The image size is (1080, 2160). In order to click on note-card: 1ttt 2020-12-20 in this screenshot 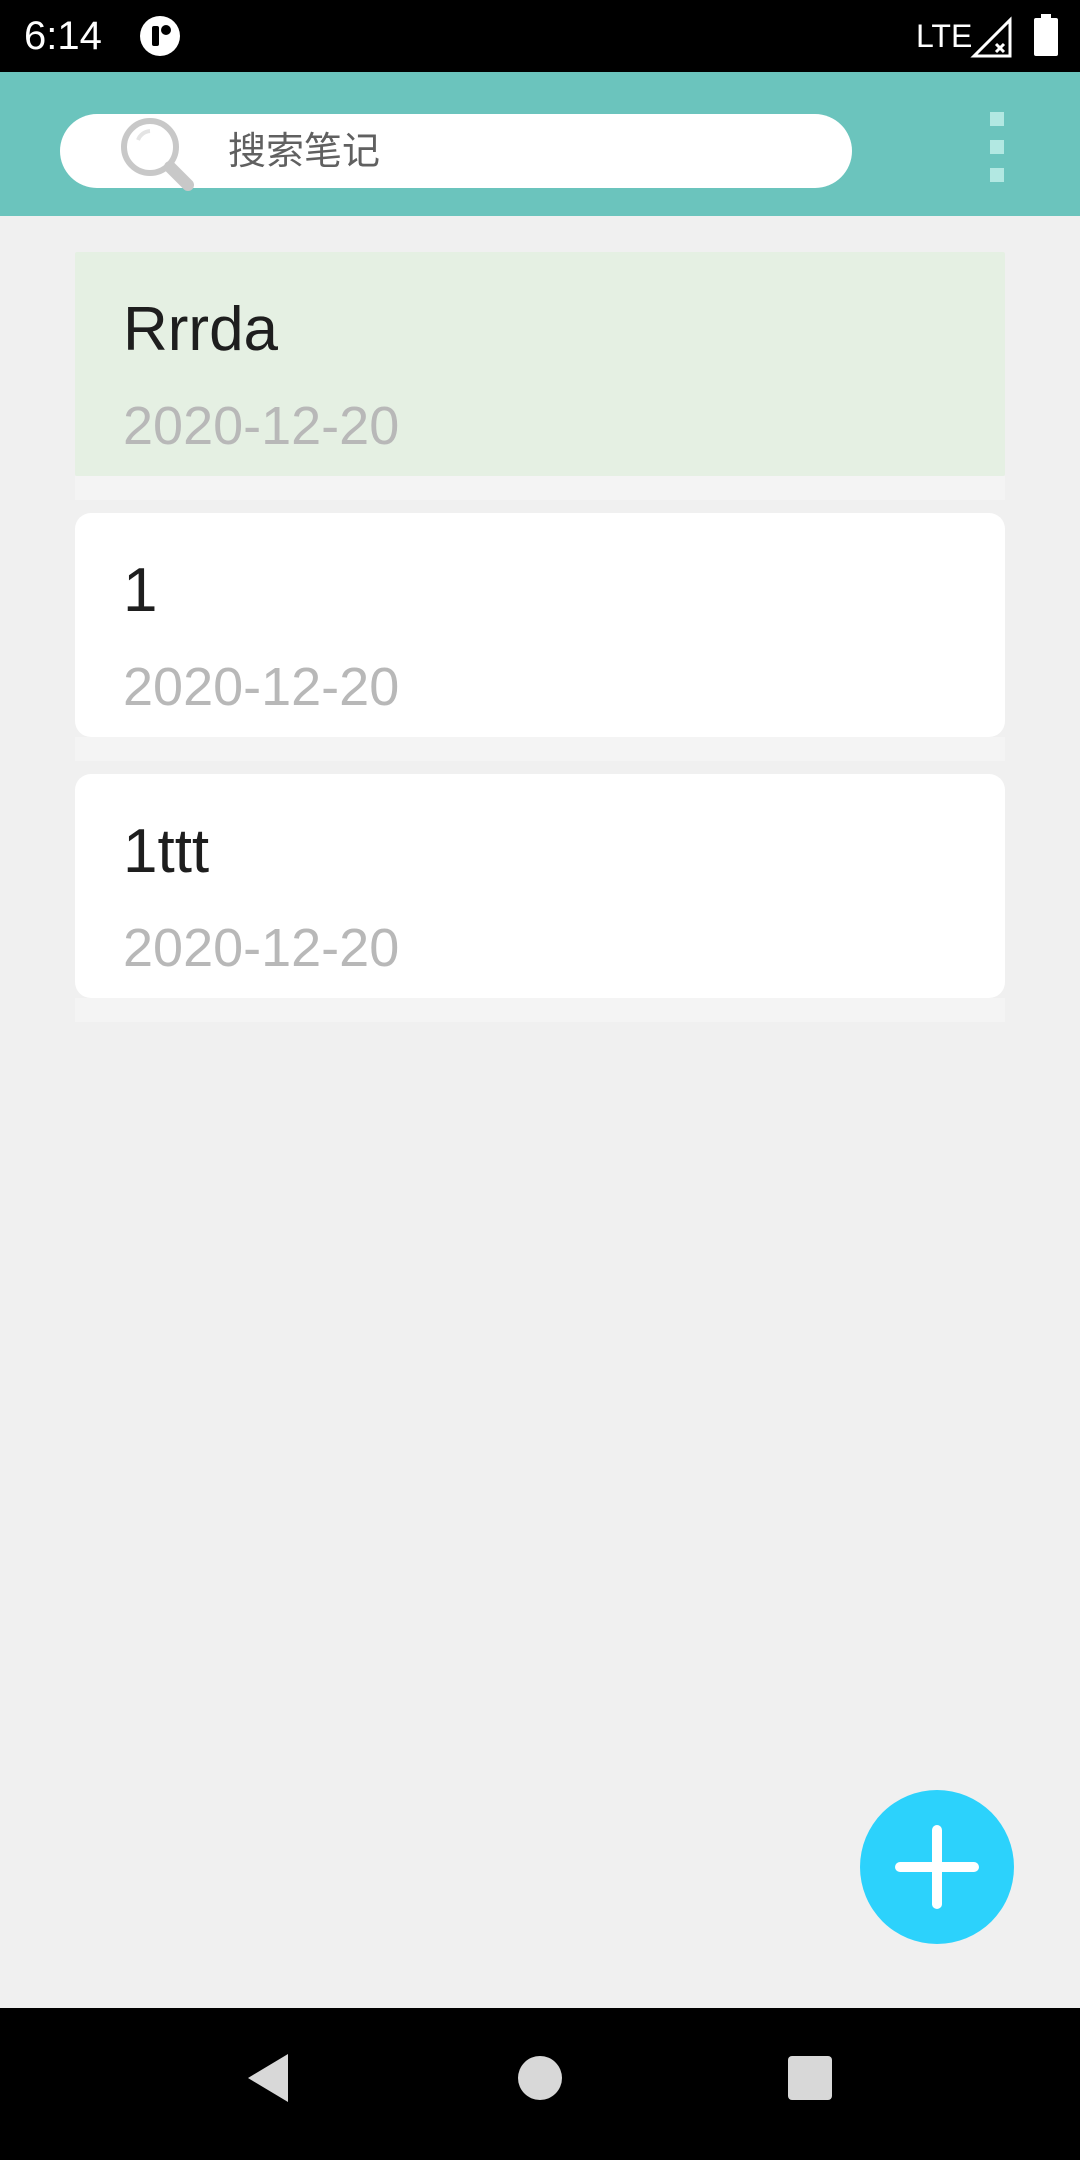, I will do `click(540, 898)`.